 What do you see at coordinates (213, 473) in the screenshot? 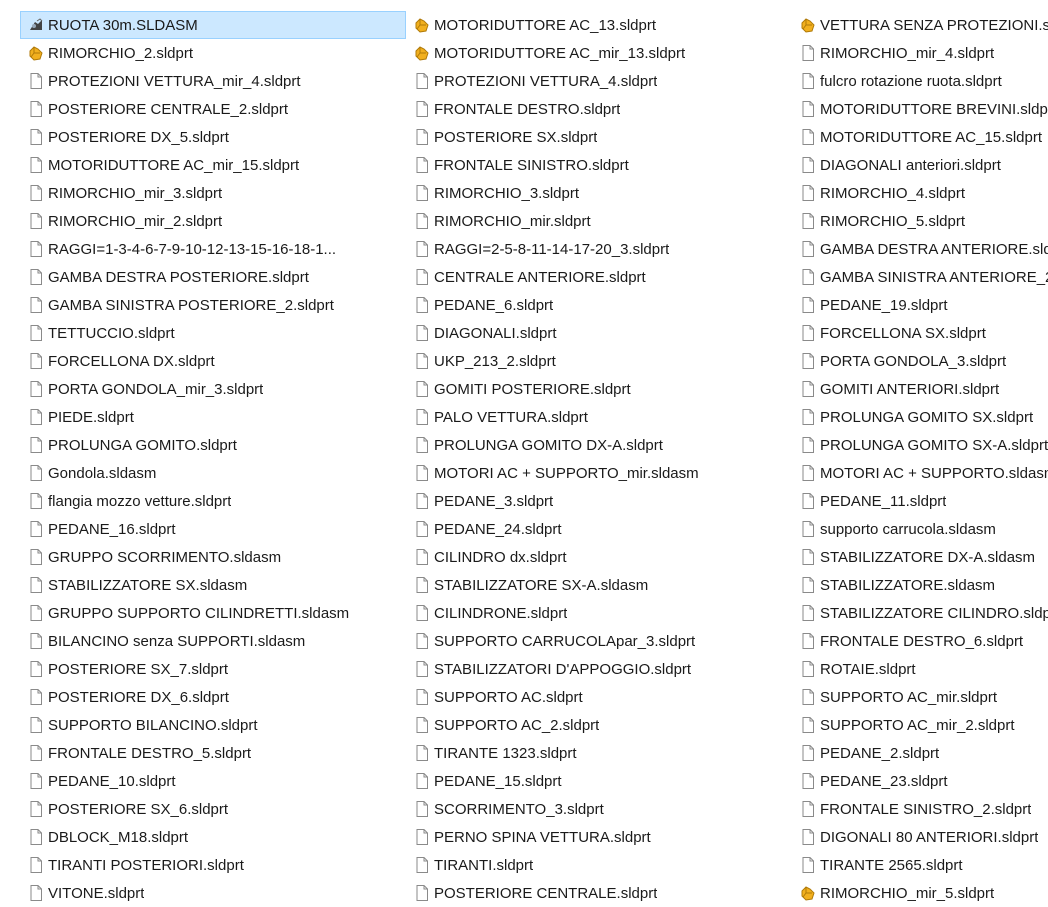
I see `file-item: Gondola.sldasm` at bounding box center [213, 473].